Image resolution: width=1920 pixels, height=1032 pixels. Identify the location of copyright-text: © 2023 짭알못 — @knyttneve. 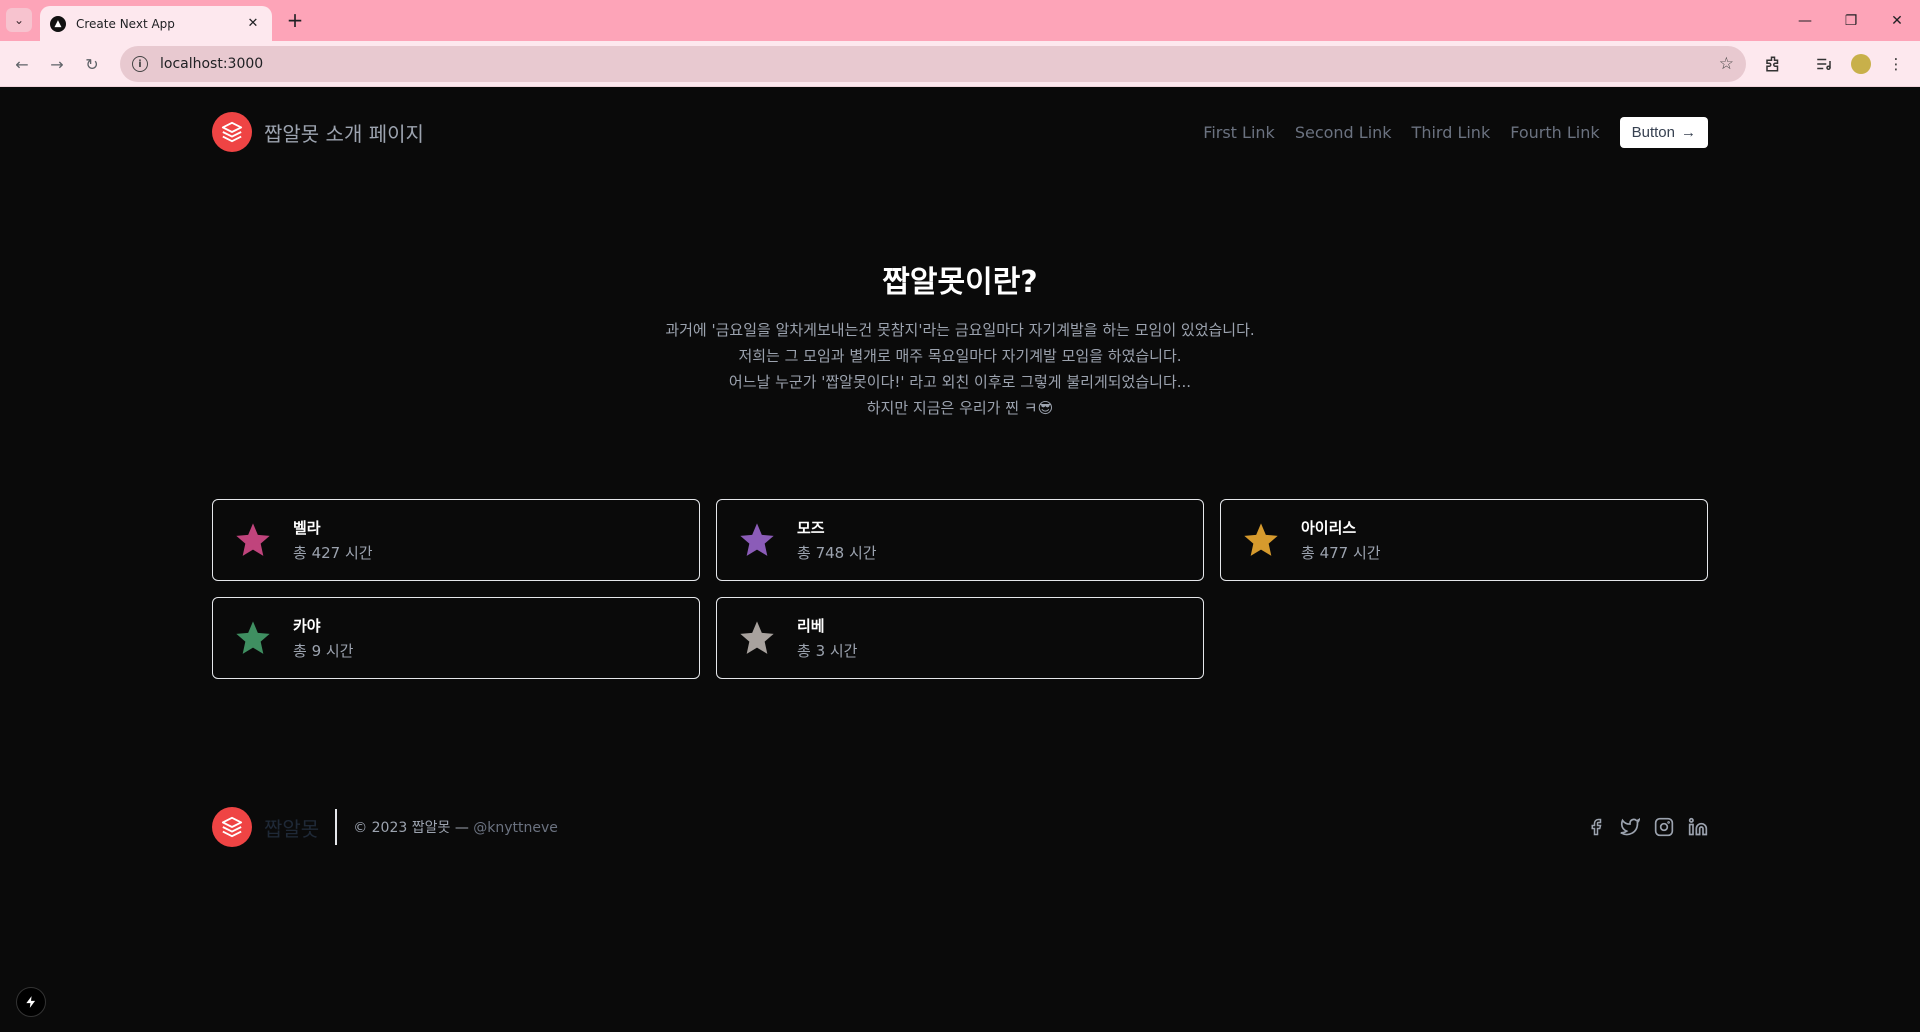
(455, 827).